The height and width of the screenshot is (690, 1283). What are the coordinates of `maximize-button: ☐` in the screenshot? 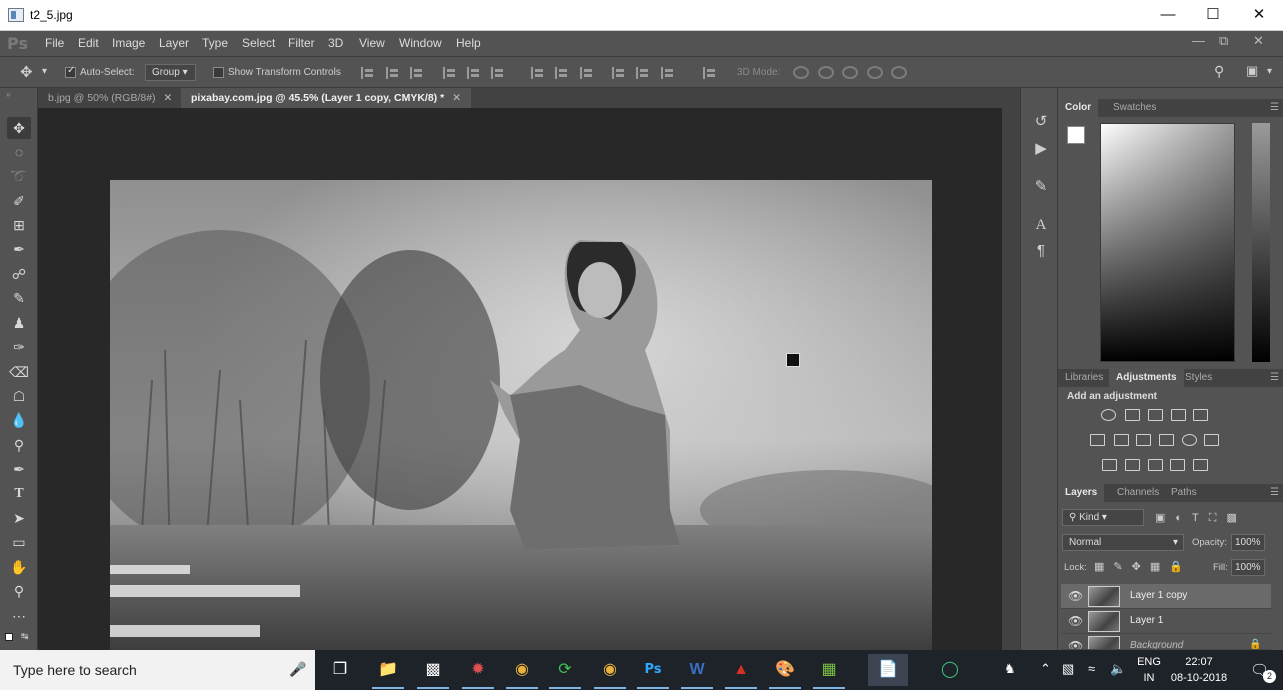 It's located at (1213, 15).